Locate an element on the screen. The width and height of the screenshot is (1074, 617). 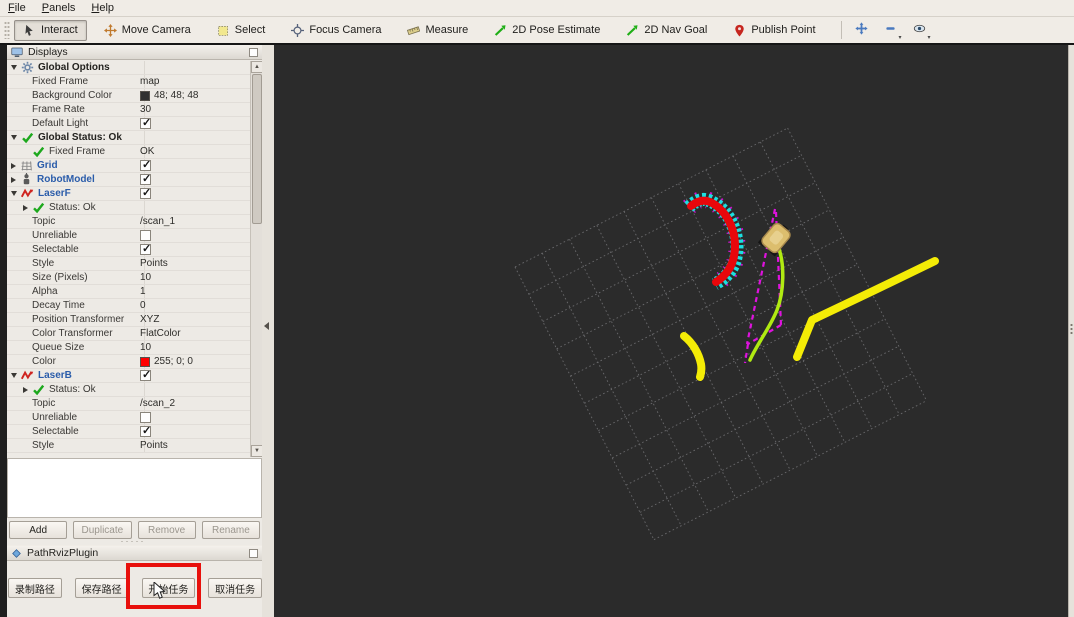
splitter-collapse-icon is located at coordinates (266, 326).